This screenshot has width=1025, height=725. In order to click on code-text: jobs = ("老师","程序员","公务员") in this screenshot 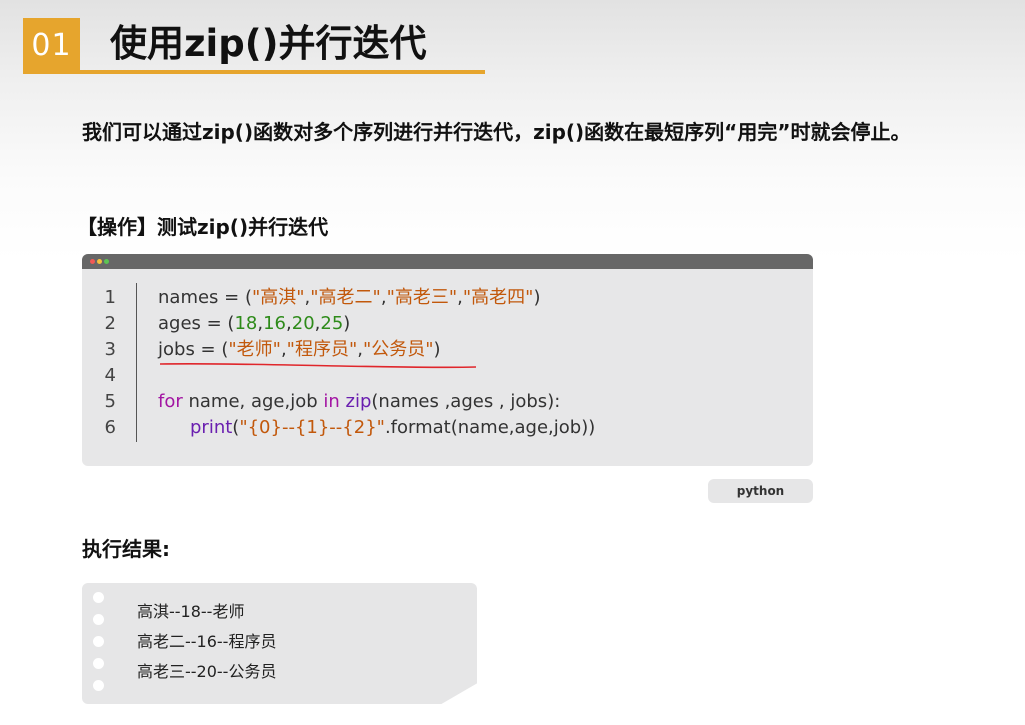, I will do `click(299, 350)`.